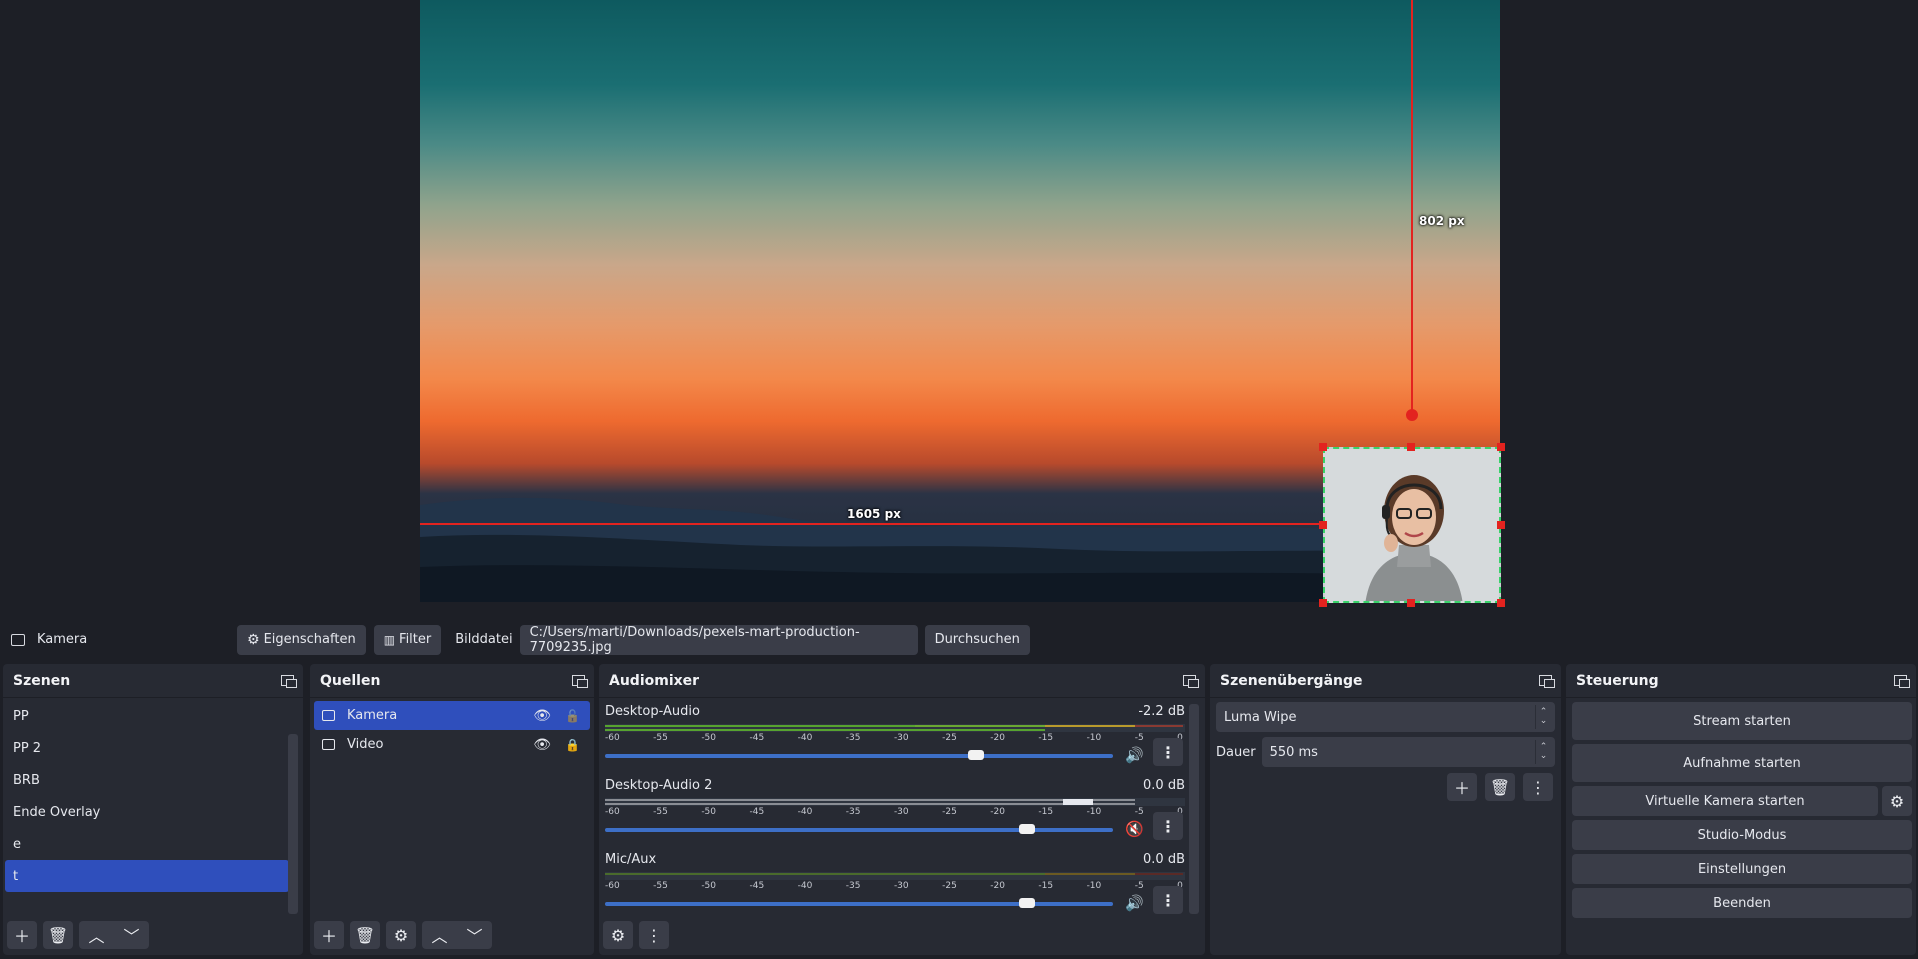 This screenshot has width=1918, height=959. Describe the element at coordinates (1291, 680) in the screenshot. I see `transitions-title: Szenenübergänge` at that location.